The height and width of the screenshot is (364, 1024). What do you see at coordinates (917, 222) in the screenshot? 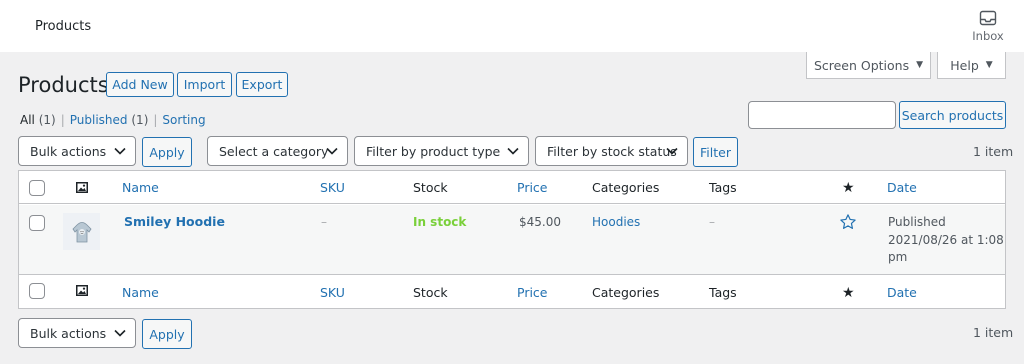
I see `date-status: Published` at bounding box center [917, 222].